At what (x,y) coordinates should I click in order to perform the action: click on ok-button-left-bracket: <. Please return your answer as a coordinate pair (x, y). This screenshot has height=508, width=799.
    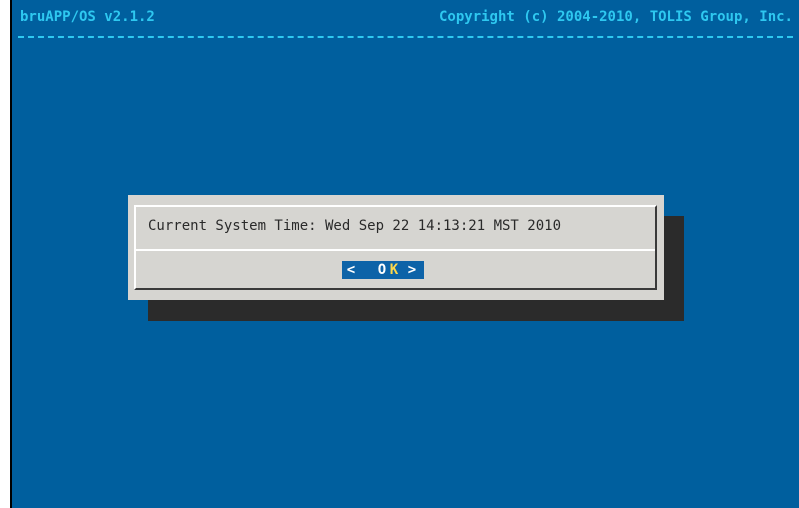
    Looking at the image, I should click on (351, 270).